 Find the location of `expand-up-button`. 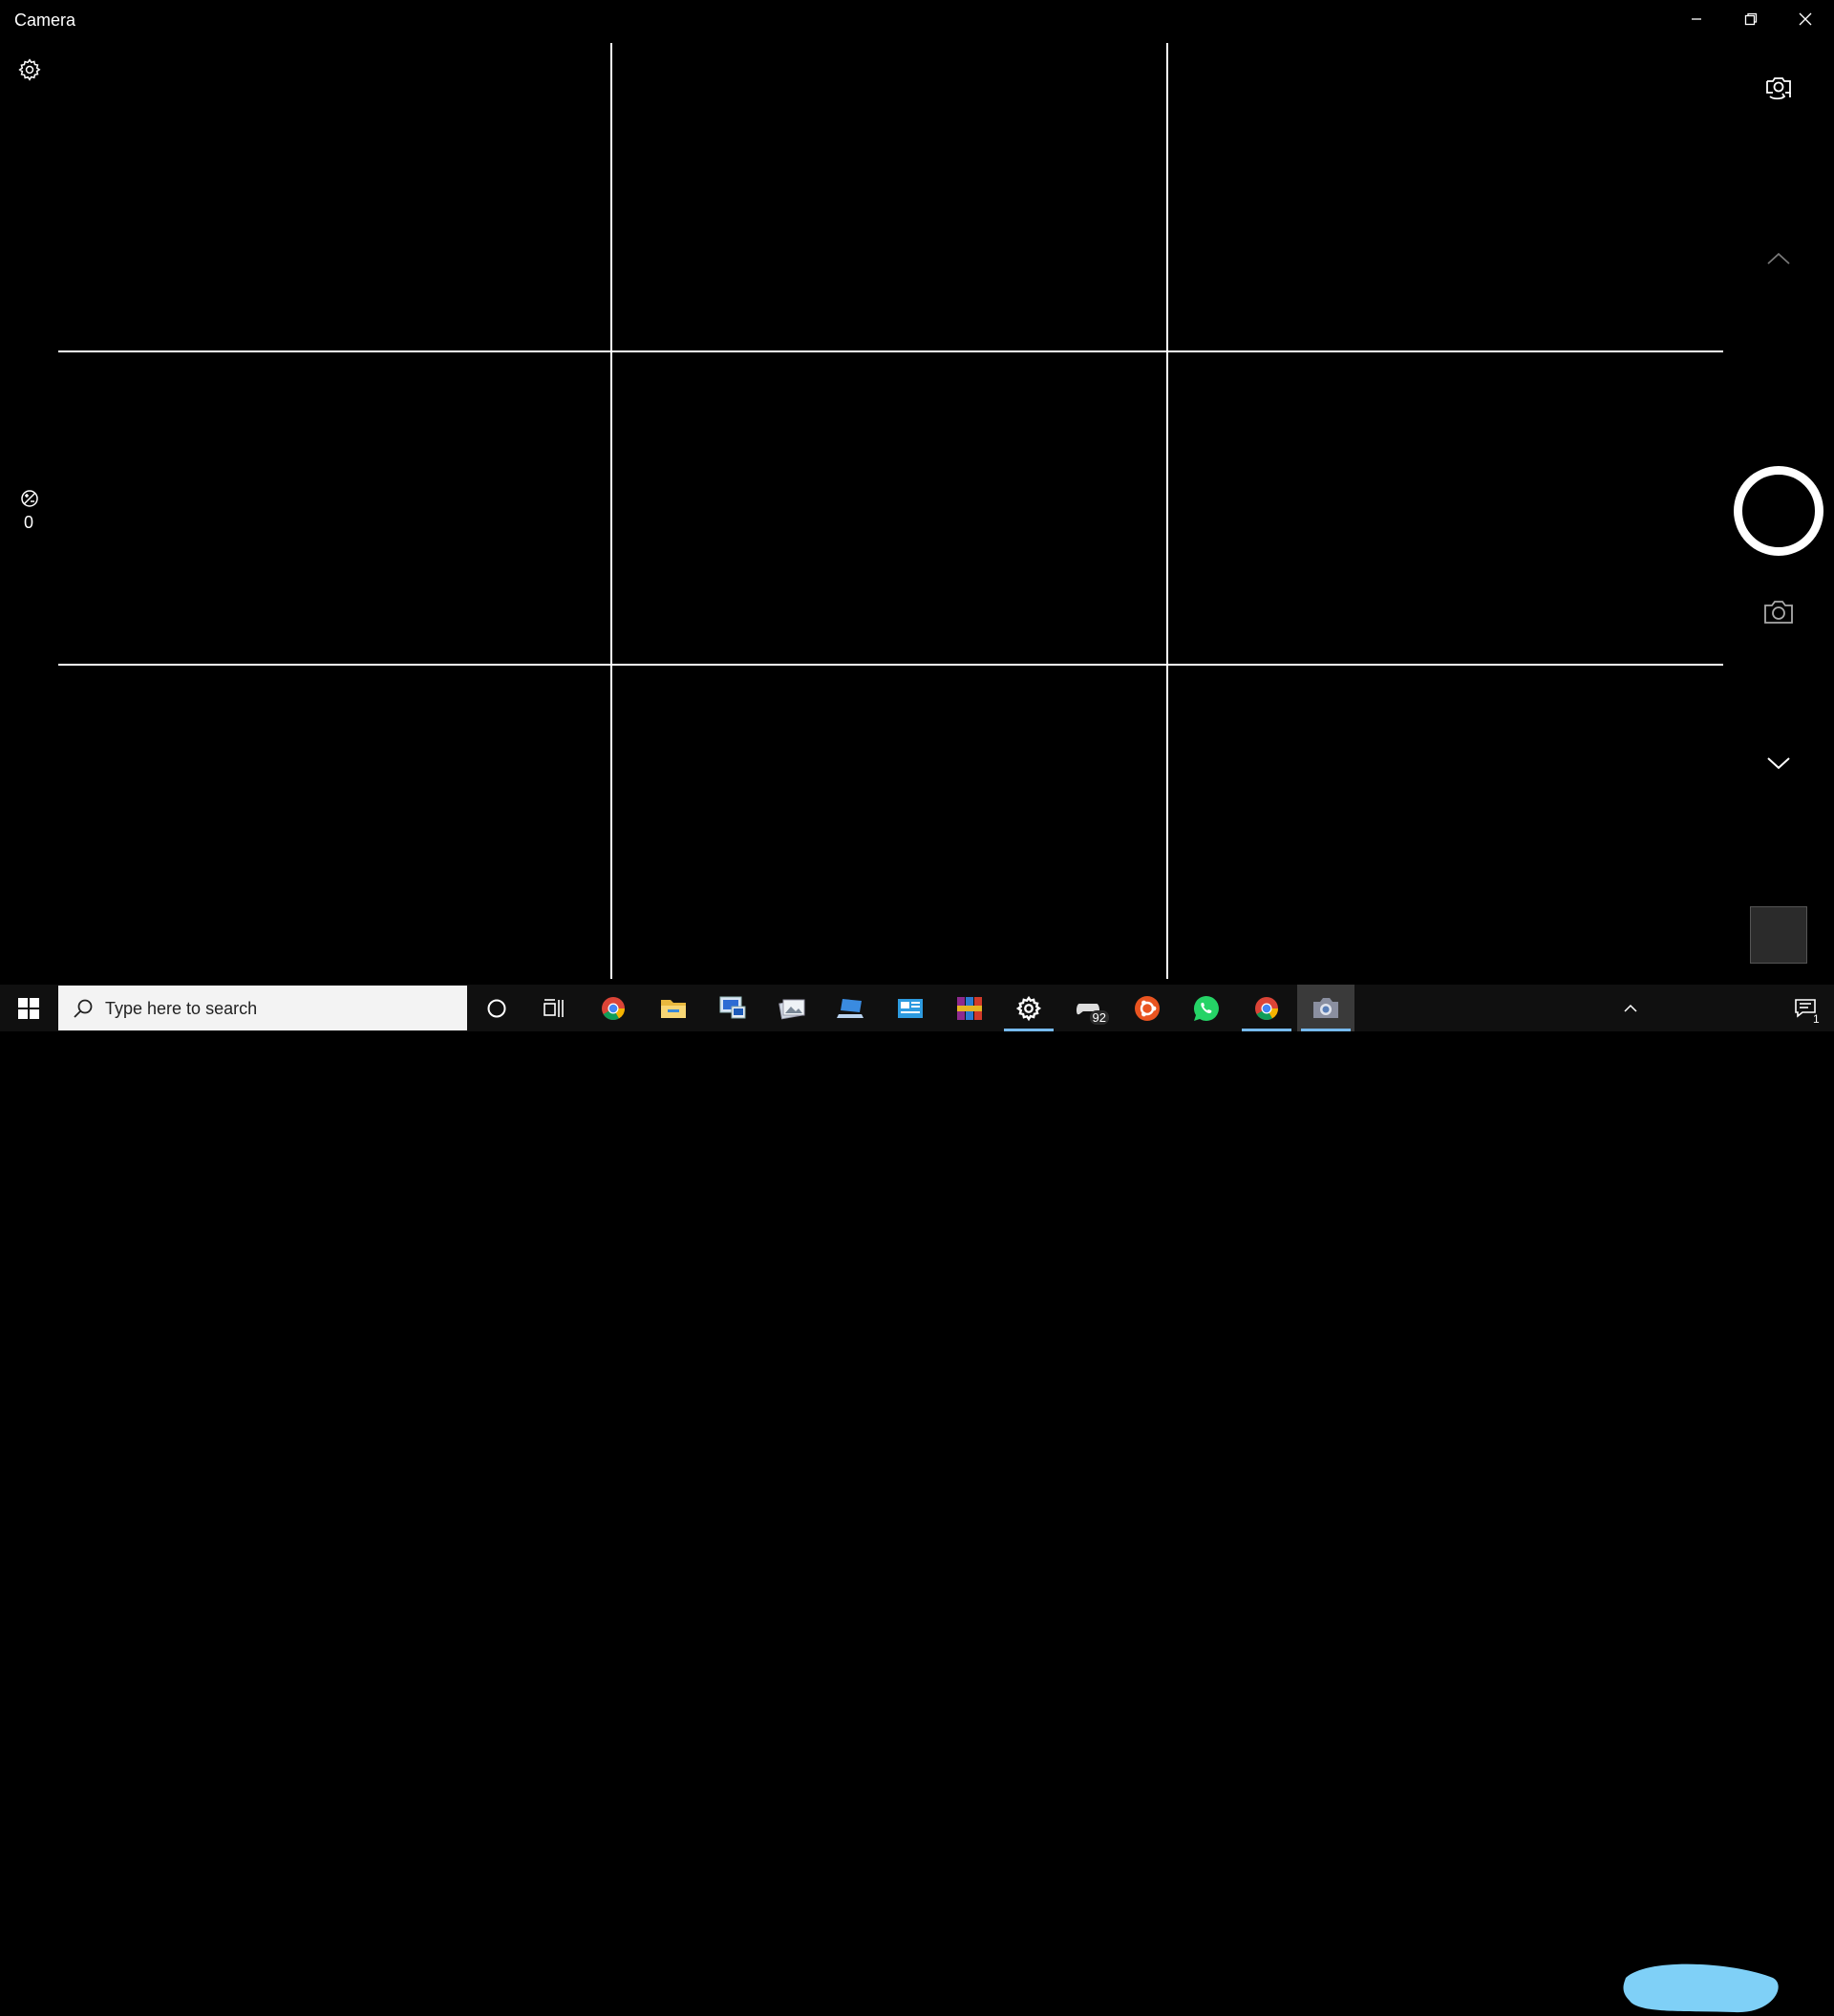

expand-up-button is located at coordinates (1779, 258).